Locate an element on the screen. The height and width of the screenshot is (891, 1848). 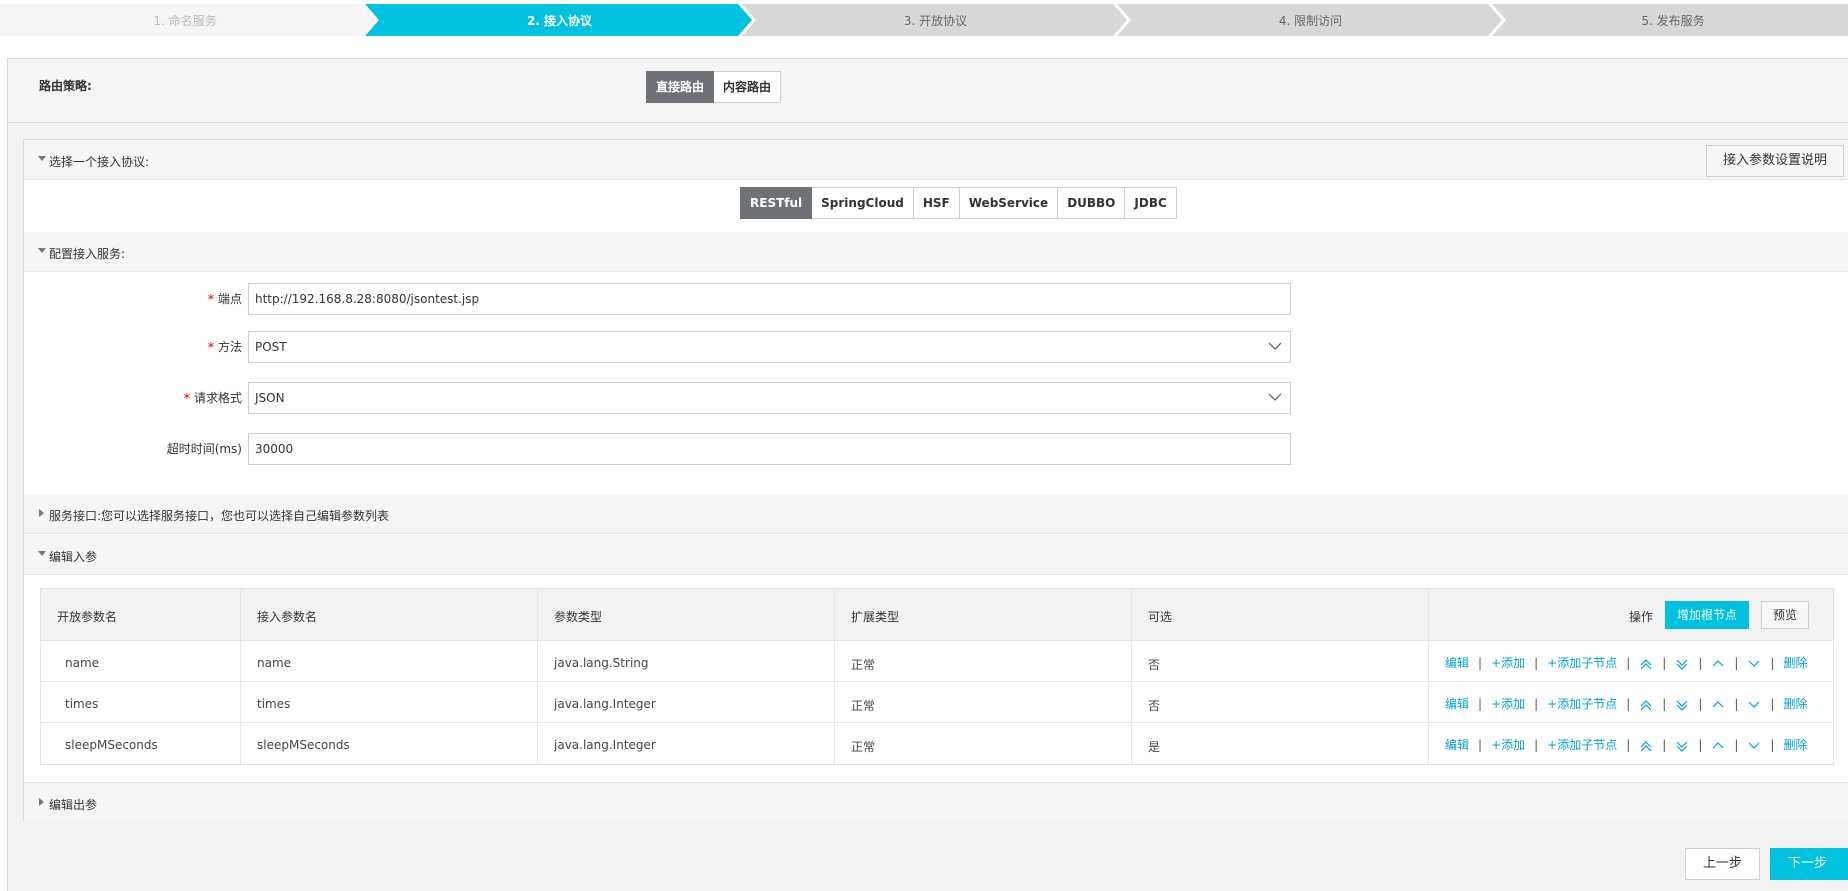
step-2: 2. 接入协议 is located at coordinates (559, 20).